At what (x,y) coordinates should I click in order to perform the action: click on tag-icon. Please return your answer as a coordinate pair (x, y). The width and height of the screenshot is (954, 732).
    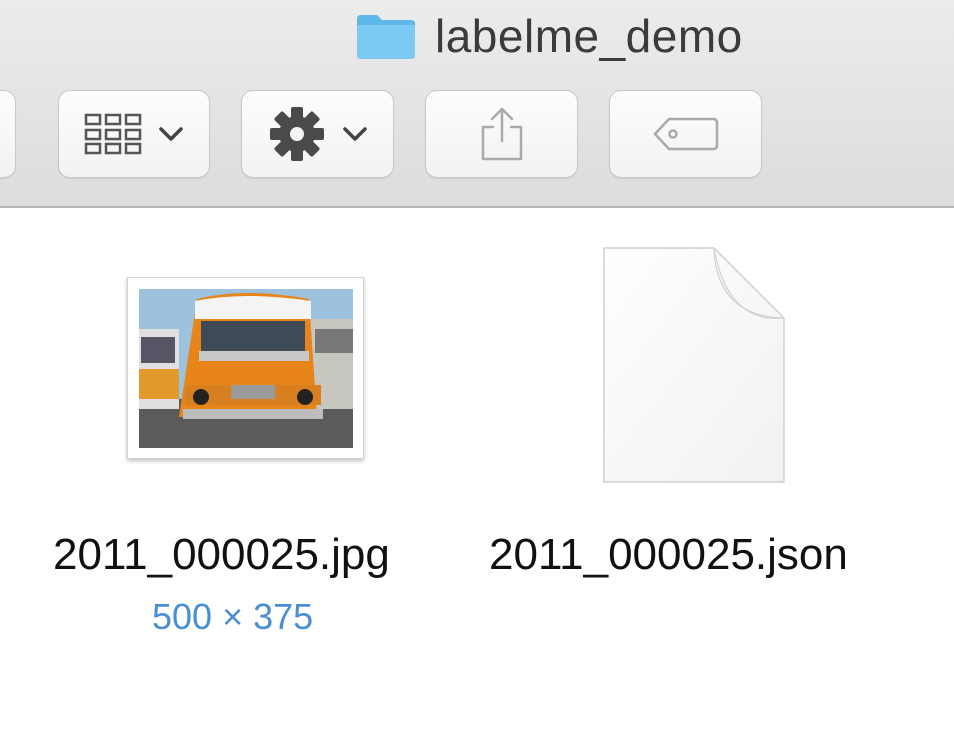
    Looking at the image, I should click on (685, 134).